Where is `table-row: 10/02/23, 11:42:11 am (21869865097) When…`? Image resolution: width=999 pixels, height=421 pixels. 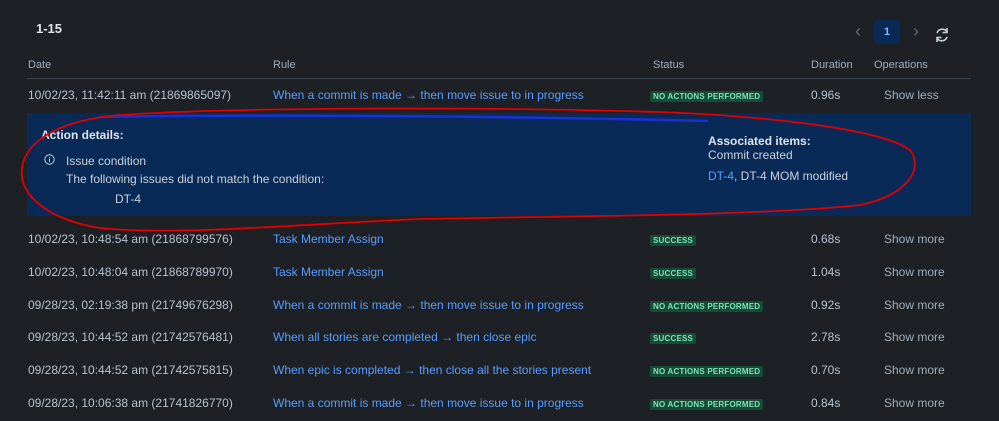 table-row: 10/02/23, 11:42:11 am (21869865097) When… is located at coordinates (499, 95).